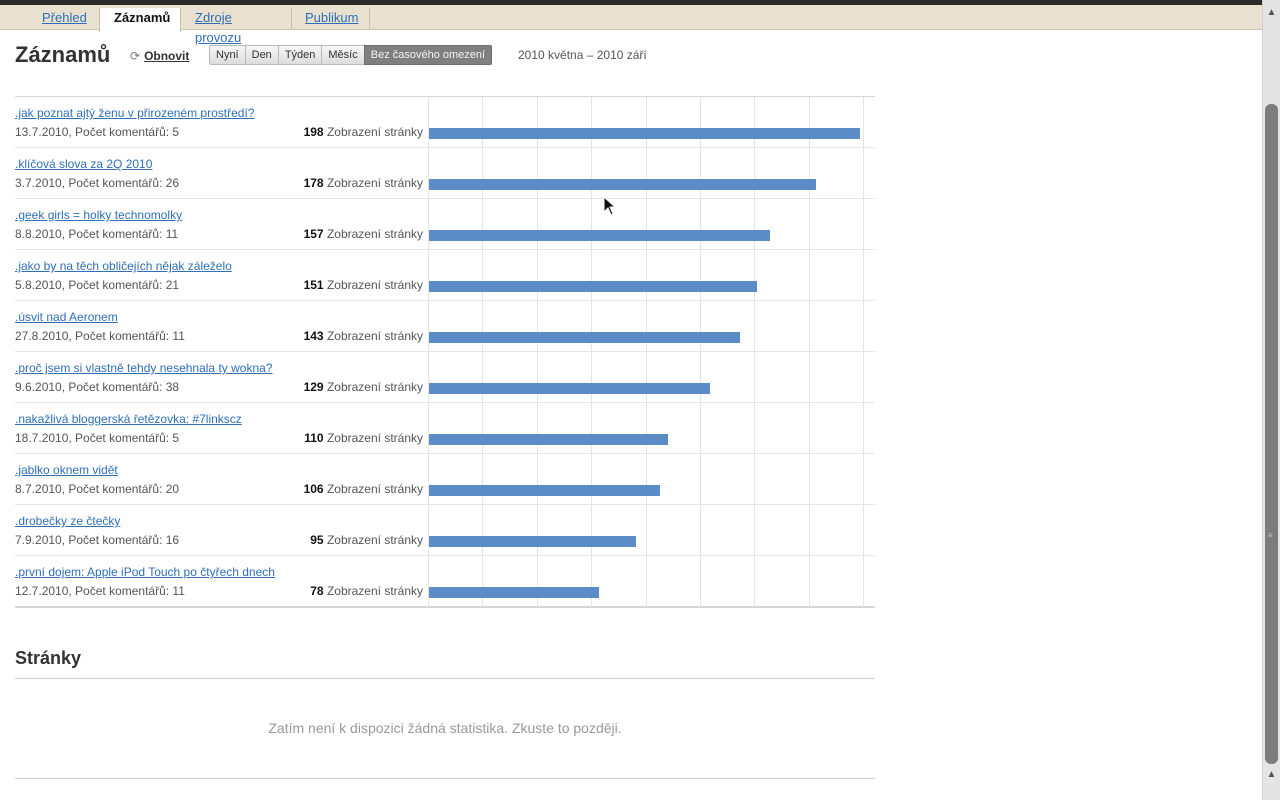  Describe the element at coordinates (631, 25) in the screenshot. I see `tab-strip: Přehled Záznamů Zdroje provozu Publikum` at that location.